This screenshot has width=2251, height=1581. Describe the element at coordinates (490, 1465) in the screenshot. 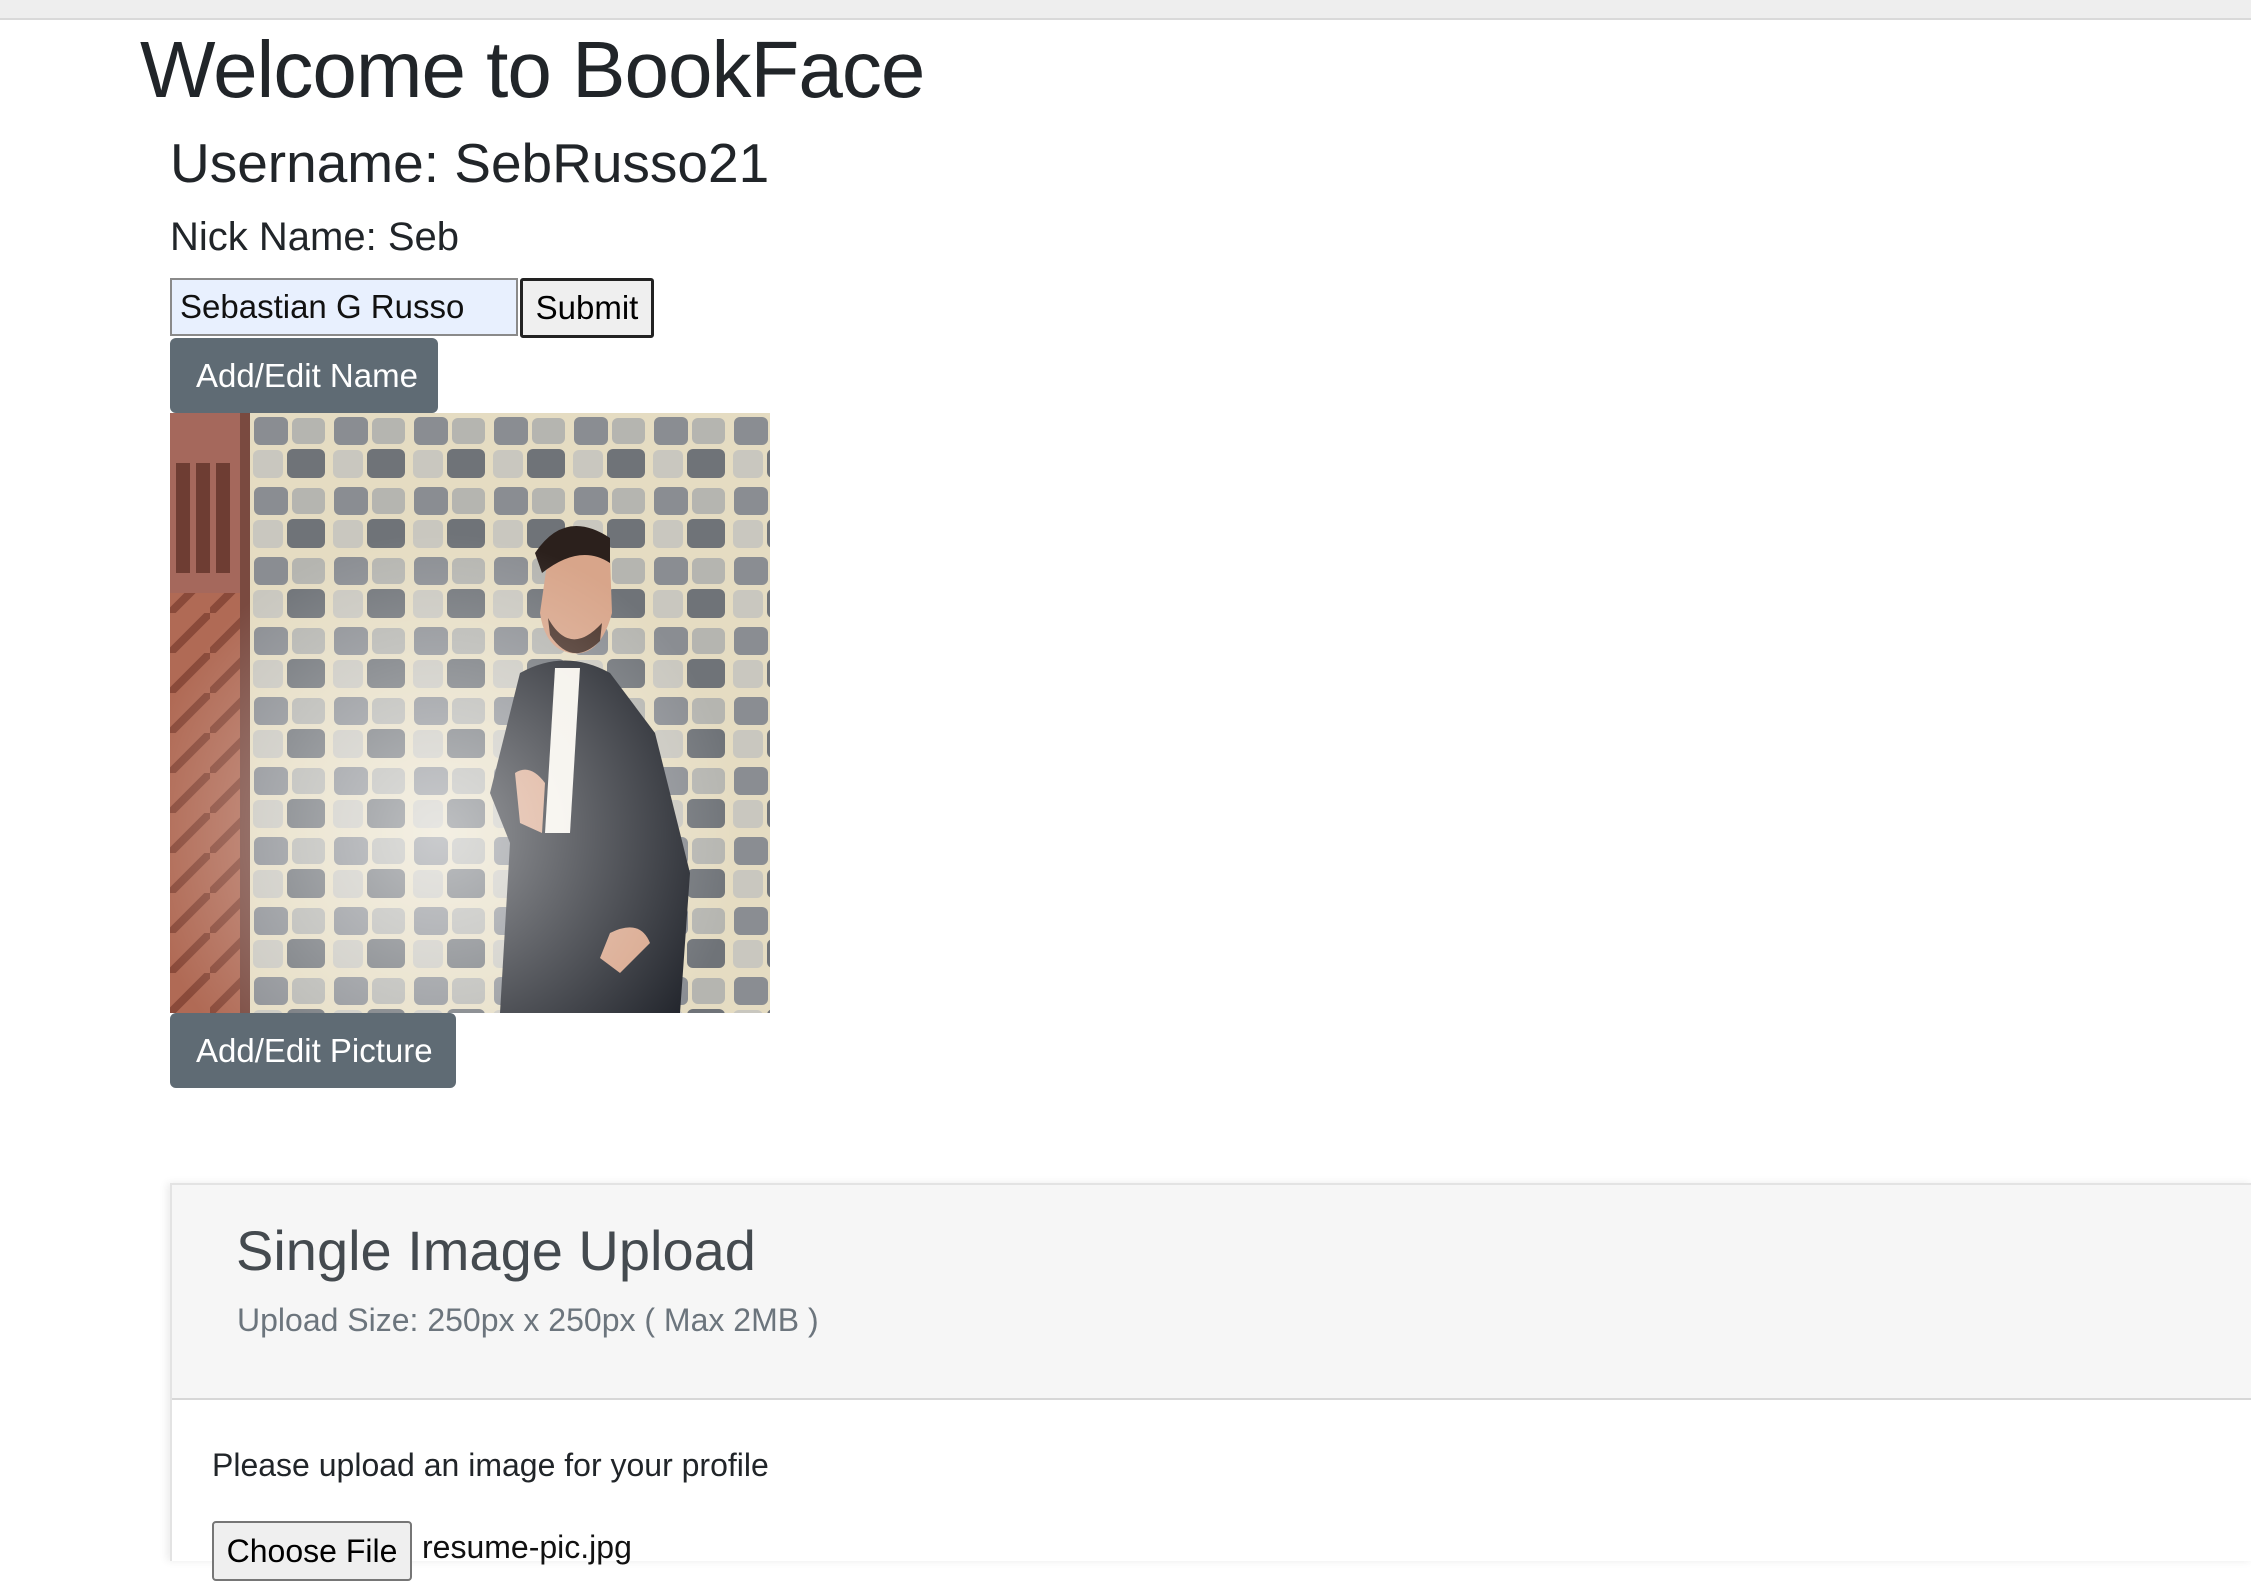

I see `upload-prompt: Please upload an image for your profile` at that location.